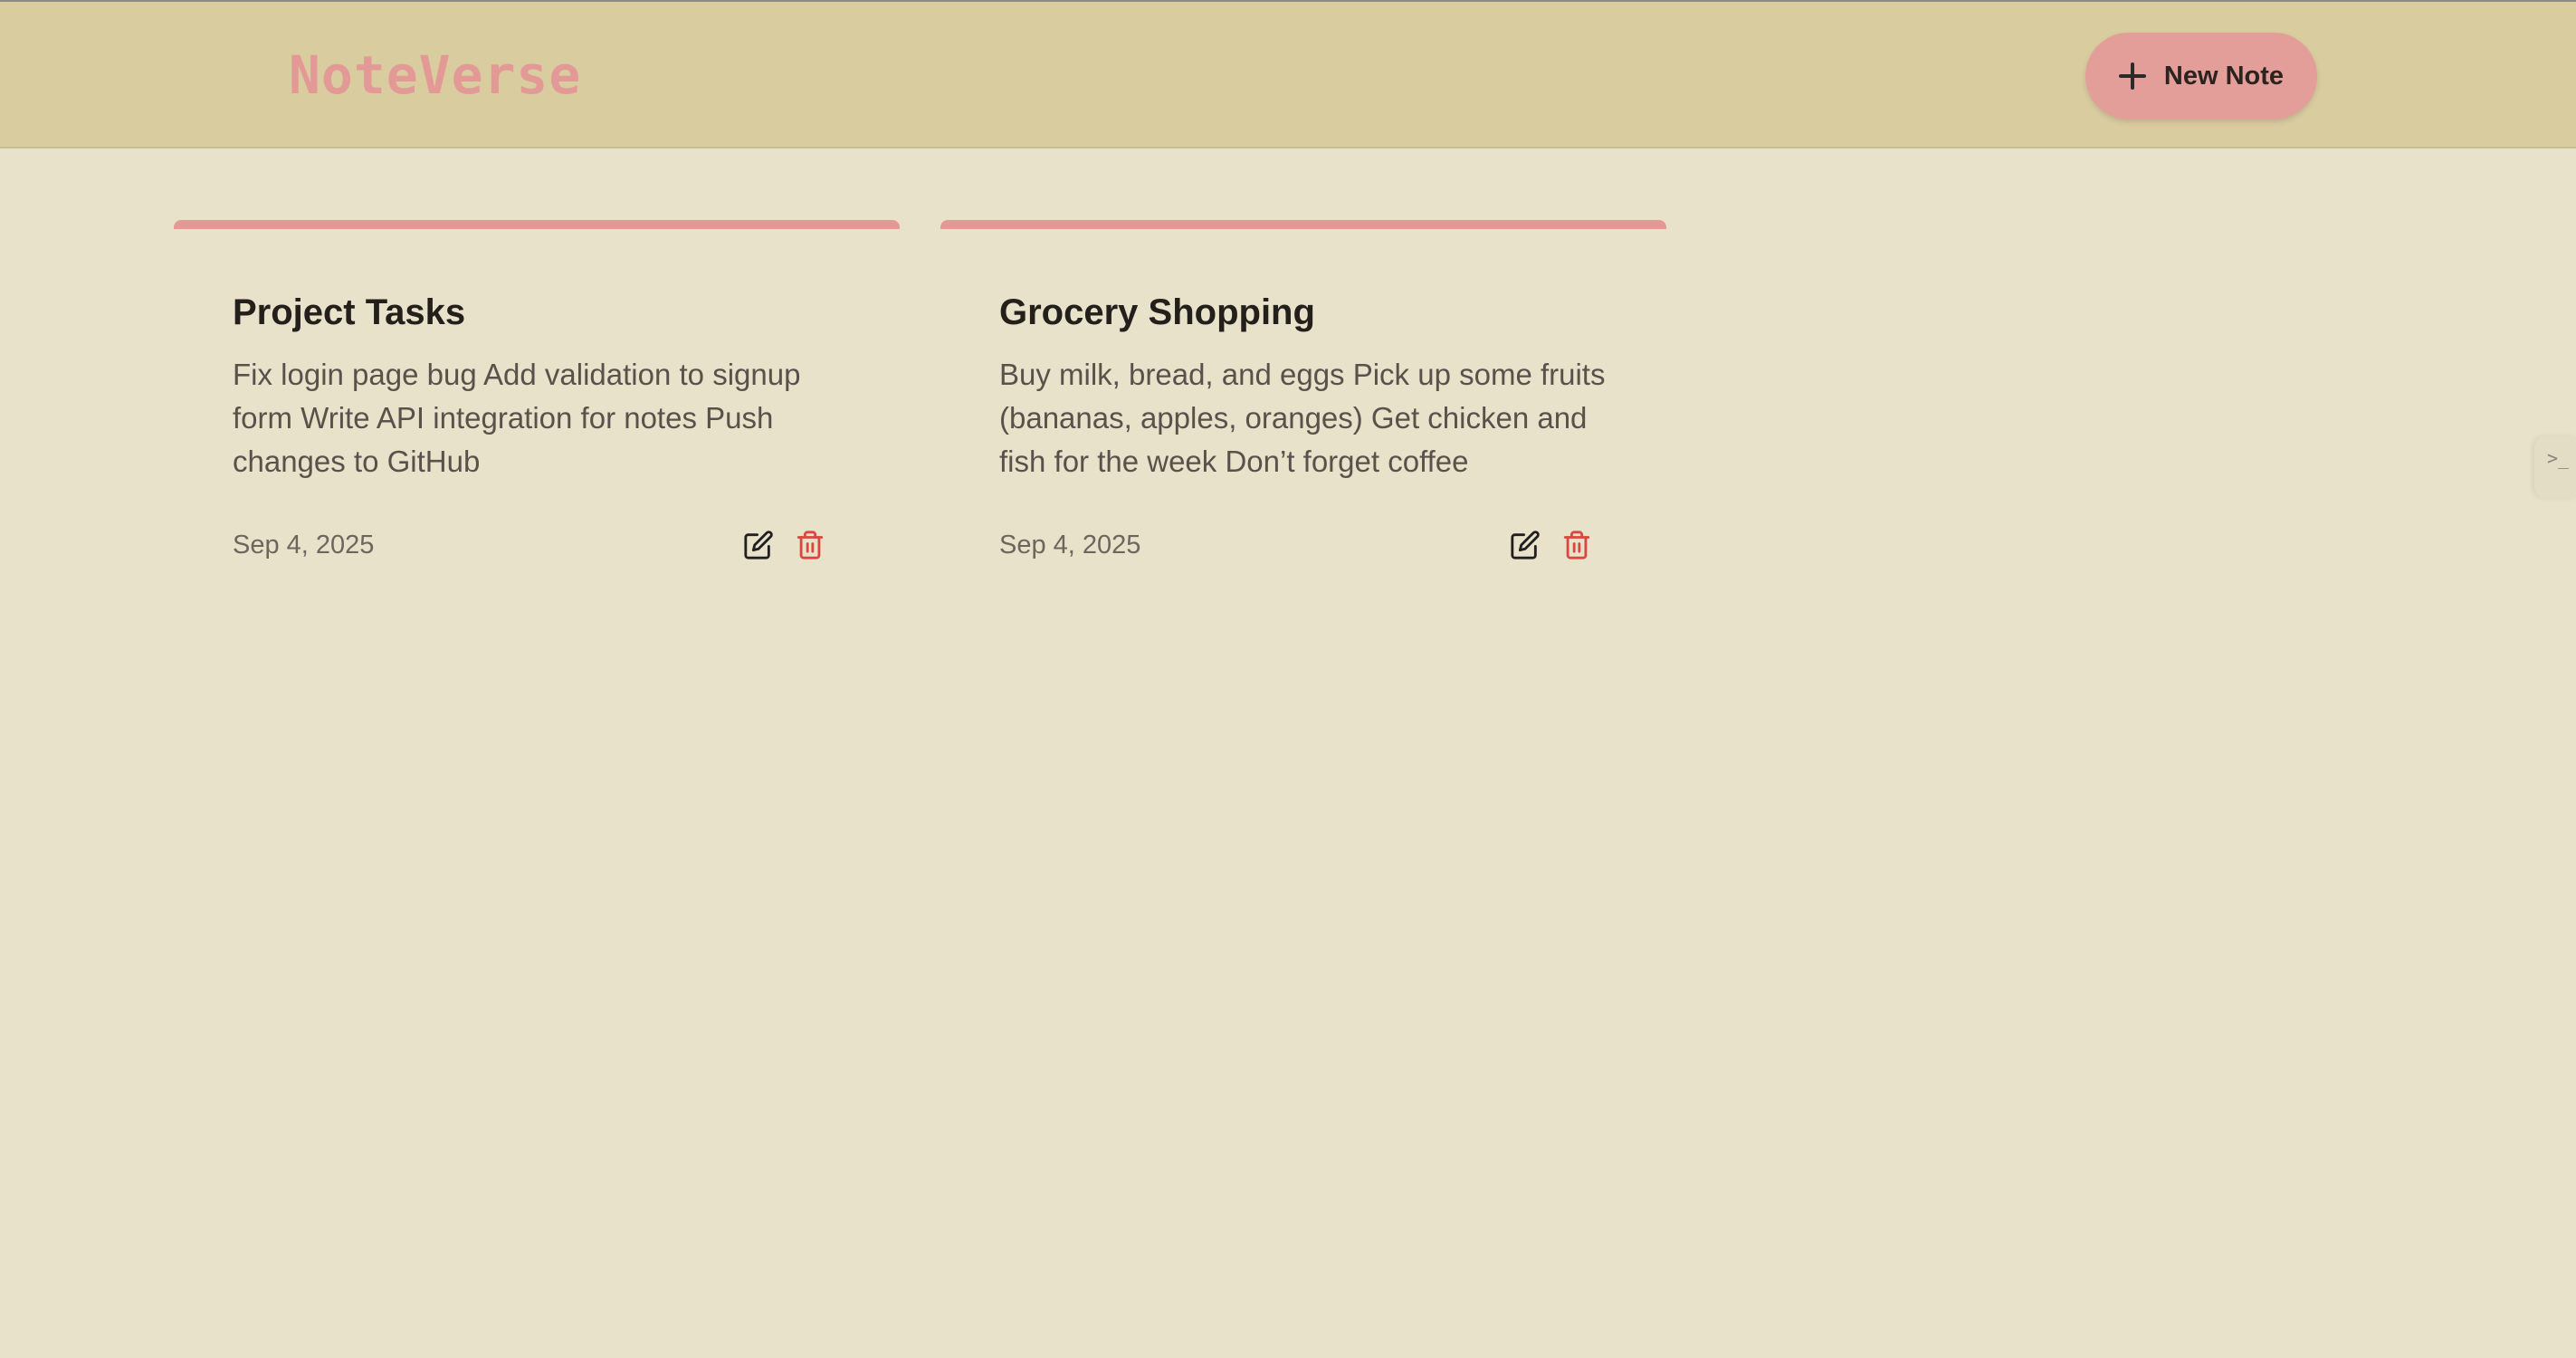 This screenshot has width=2576, height=1358. What do you see at coordinates (435, 75) in the screenshot?
I see `app-logo: NoteVerse` at bounding box center [435, 75].